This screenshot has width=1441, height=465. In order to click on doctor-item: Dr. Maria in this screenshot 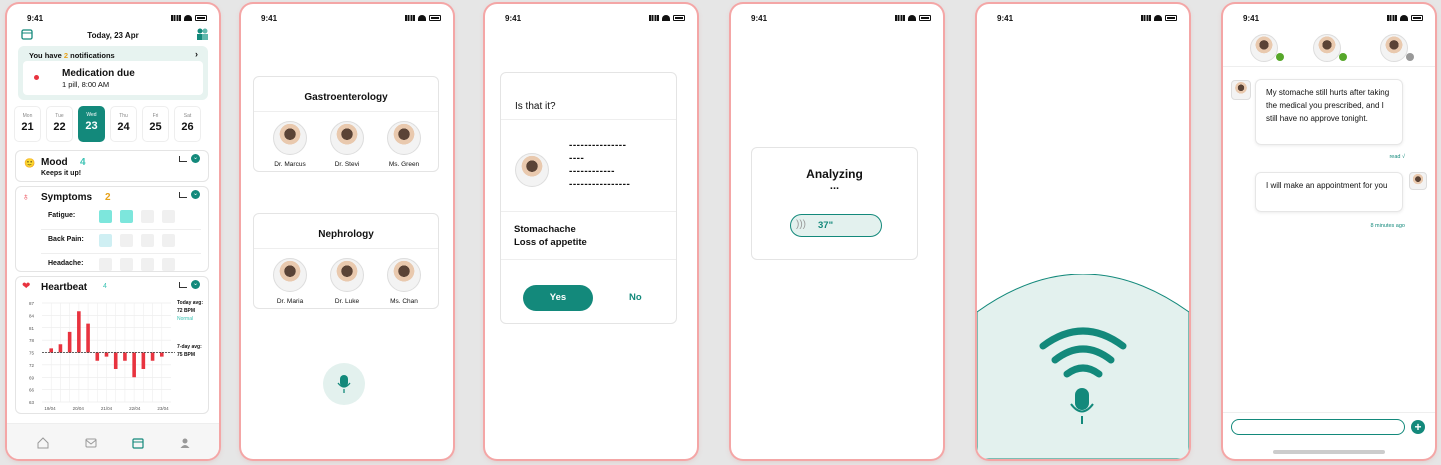, I will do `click(290, 281)`.